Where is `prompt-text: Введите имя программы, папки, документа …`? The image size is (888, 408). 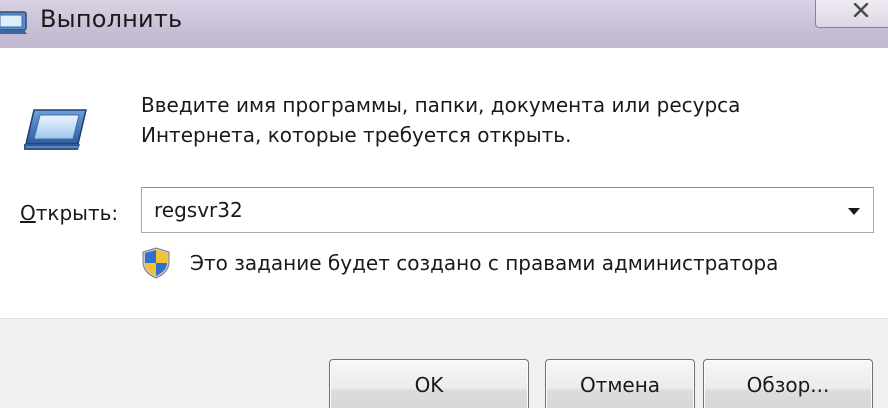 prompt-text: Введите имя программы, папки, документа … is located at coordinates (440, 120).